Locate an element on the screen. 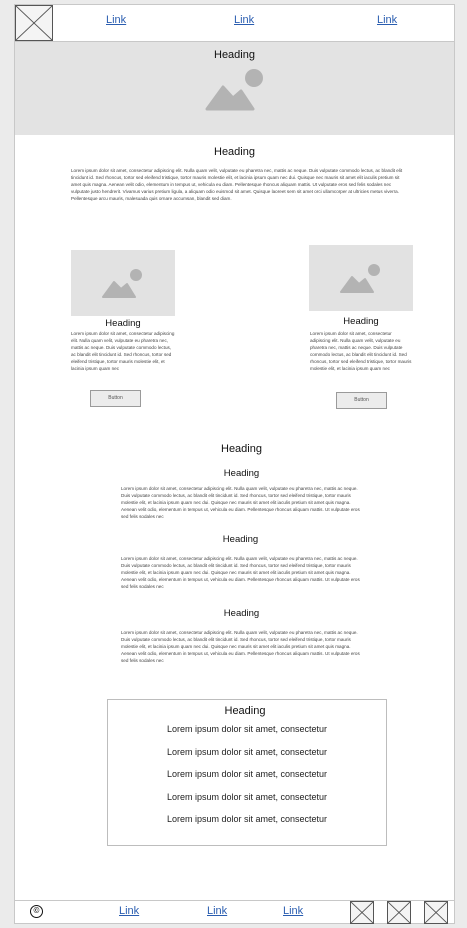 The image size is (467, 928). footer-link-1: Link is located at coordinates (129, 911).